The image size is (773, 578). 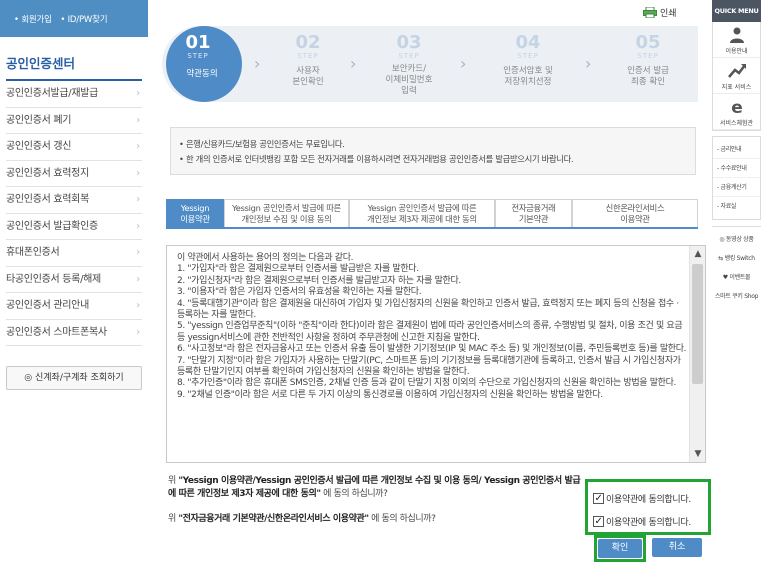 I want to click on quick-item-index: 지표 서비스, so click(x=736, y=76).